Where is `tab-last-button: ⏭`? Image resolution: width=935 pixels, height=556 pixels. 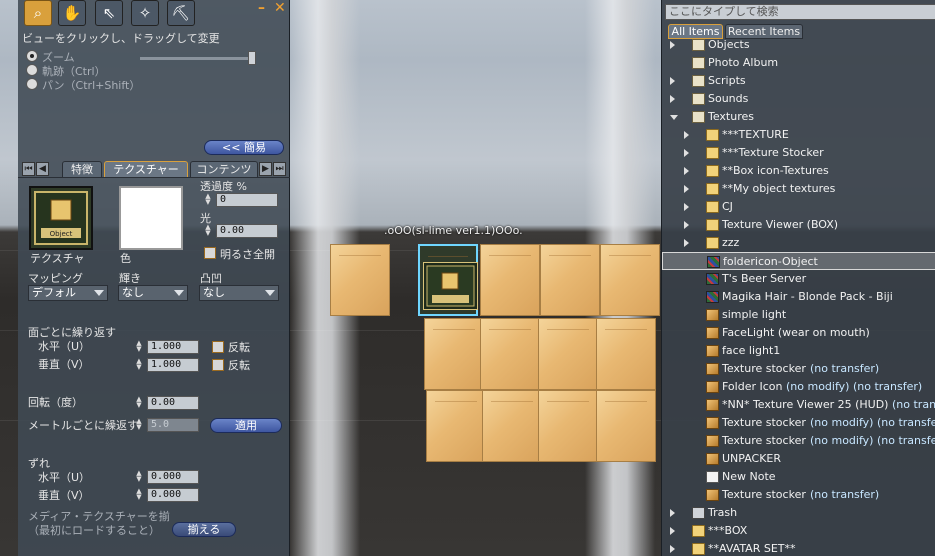 tab-last-button: ⏭ is located at coordinates (279, 169).